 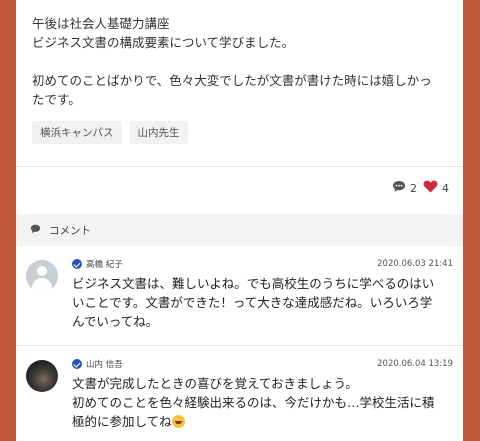 I want to click on comments-title: コメント, so click(x=70, y=230).